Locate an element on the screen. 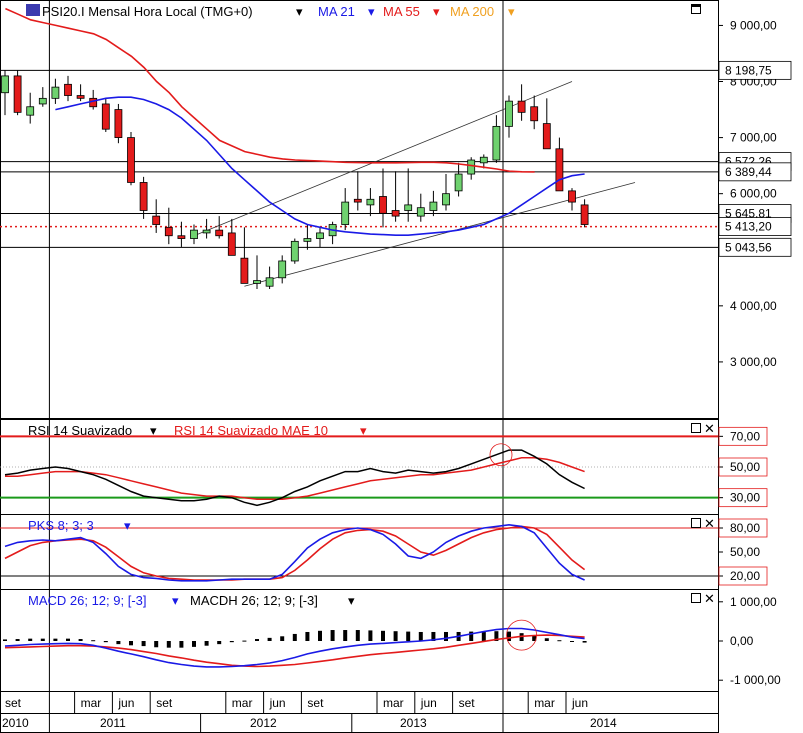 The height and width of the screenshot is (733, 803). price-y-tick-label-6: 3 000,00 is located at coordinates (753, 362).